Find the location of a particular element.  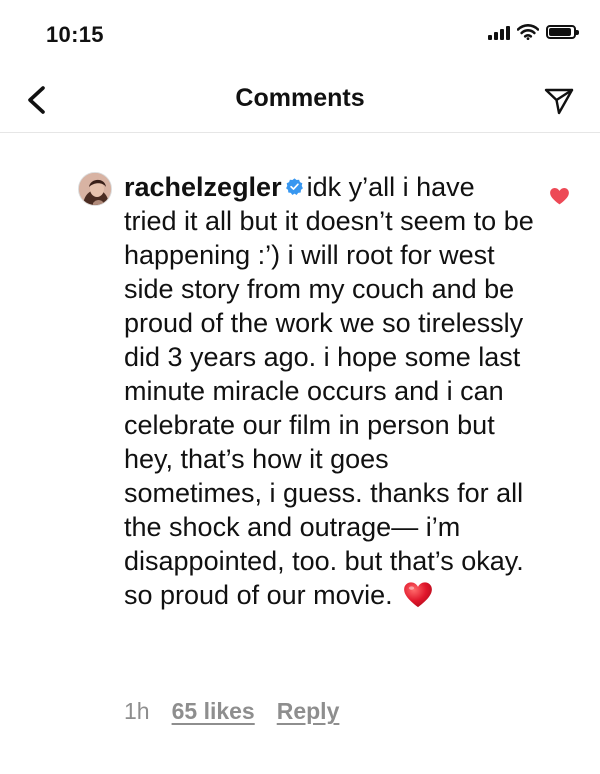

profile-photo is located at coordinates (95, 189).